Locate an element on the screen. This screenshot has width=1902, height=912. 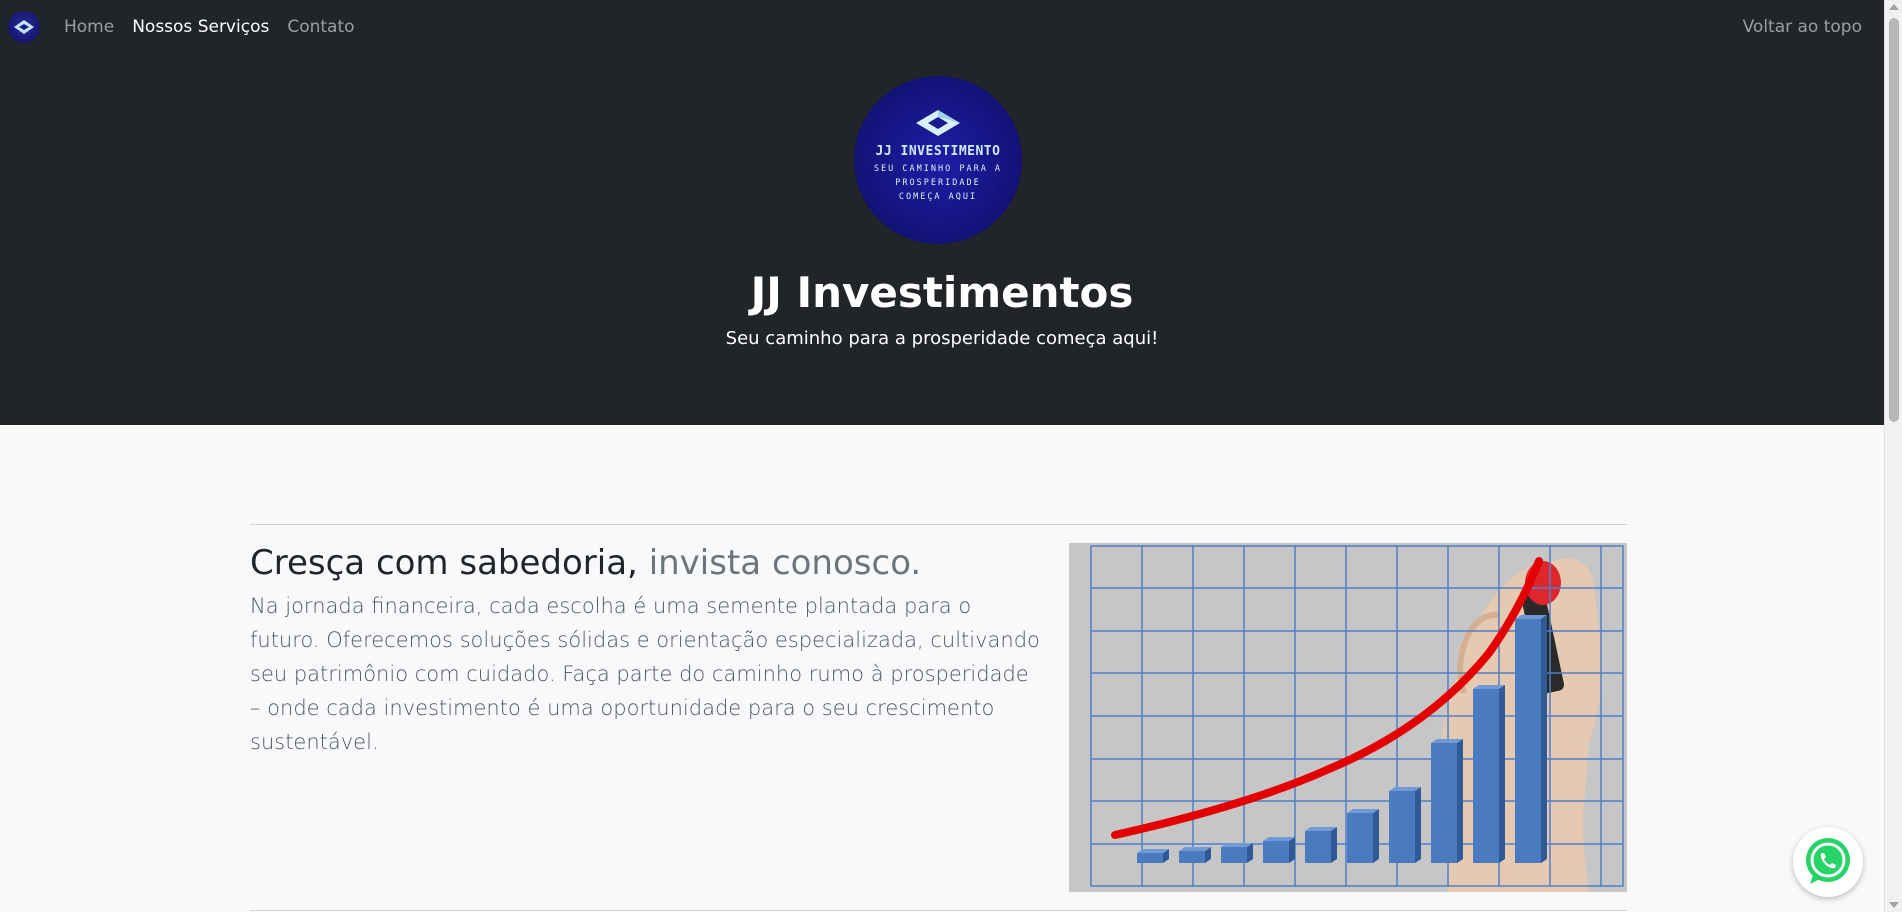
nav-link-home: Home is located at coordinates (89, 27).